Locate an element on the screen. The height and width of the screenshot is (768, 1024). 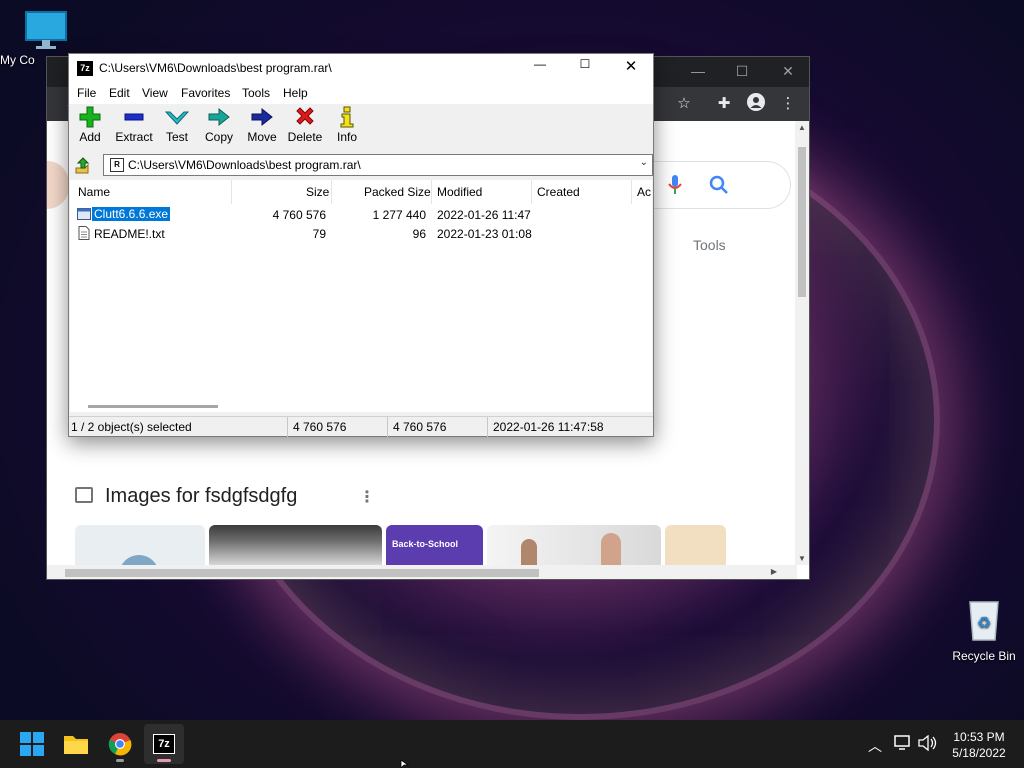
network-icon is located at coordinates (903, 743).